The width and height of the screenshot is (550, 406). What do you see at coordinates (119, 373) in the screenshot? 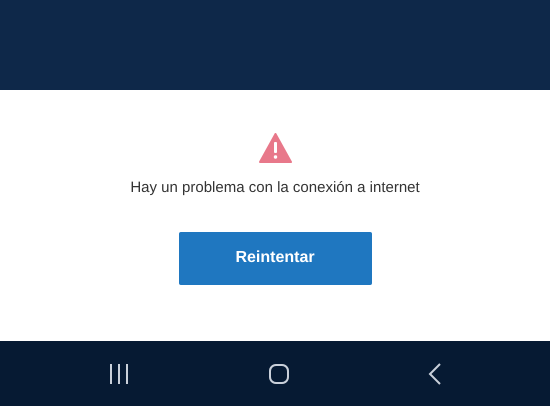
I see `recent-apps-icon` at bounding box center [119, 373].